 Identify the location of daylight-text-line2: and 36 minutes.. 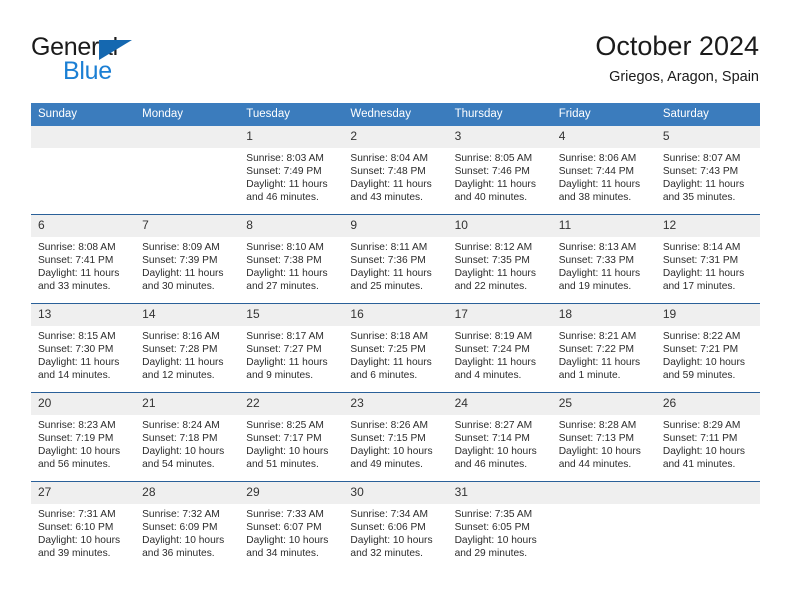
(178, 554).